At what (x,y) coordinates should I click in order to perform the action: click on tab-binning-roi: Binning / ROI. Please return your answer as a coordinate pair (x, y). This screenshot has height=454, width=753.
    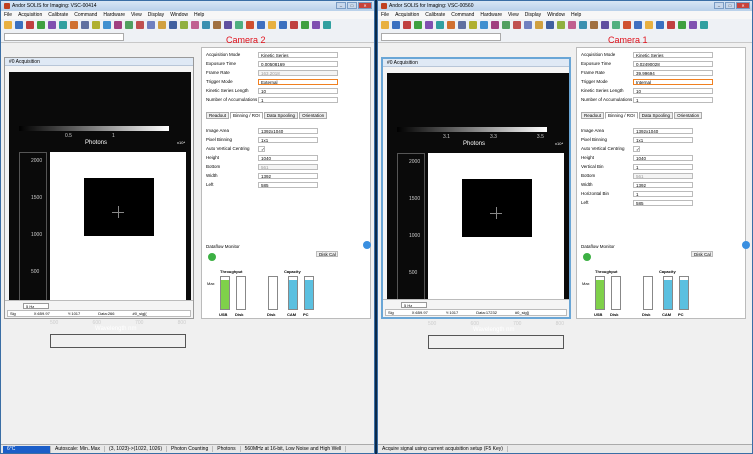
    Looking at the image, I should click on (621, 115).